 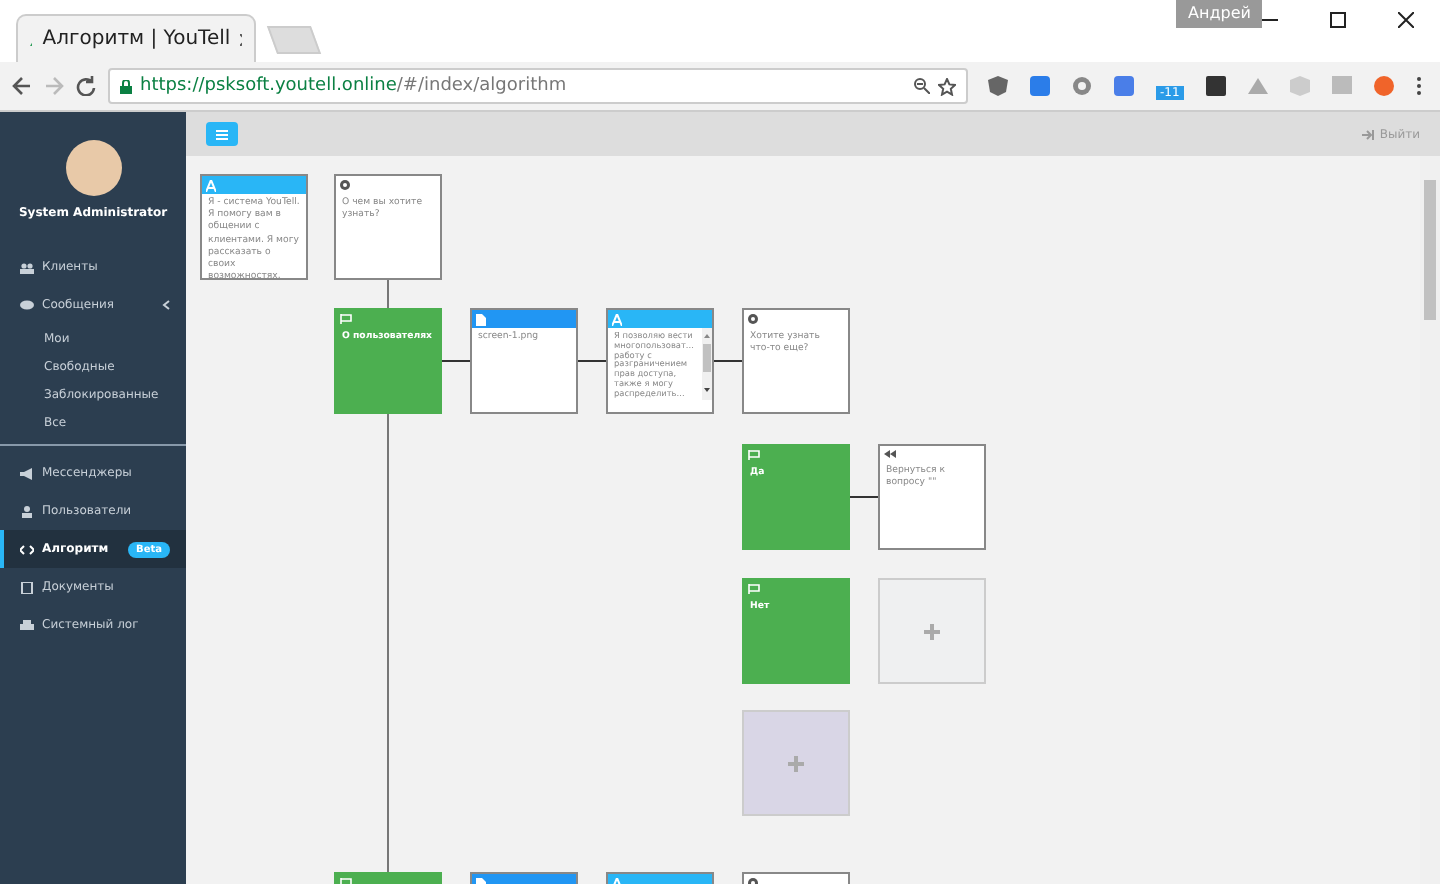 What do you see at coordinates (126, 86) in the screenshot?
I see `lock-icon` at bounding box center [126, 86].